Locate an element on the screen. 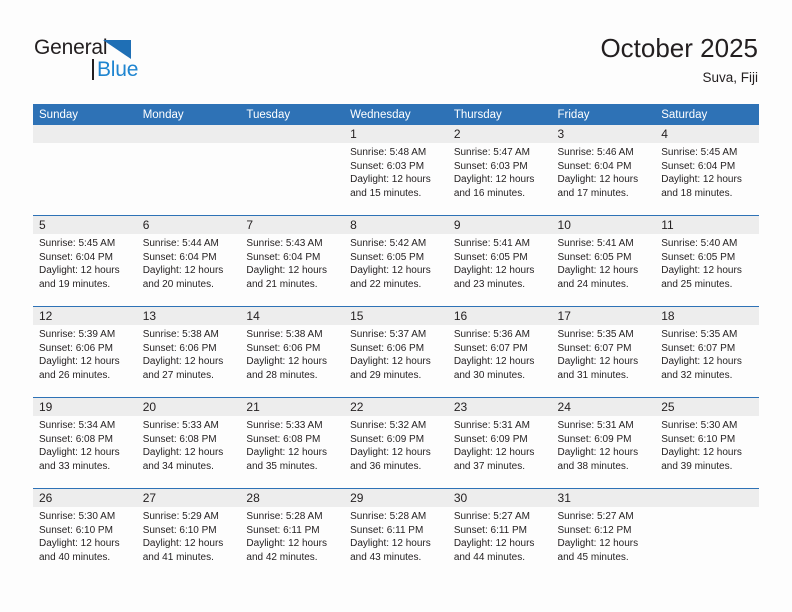 The height and width of the screenshot is (612, 792). daylight-text-line2: and 35 minutes. is located at coordinates (282, 466).